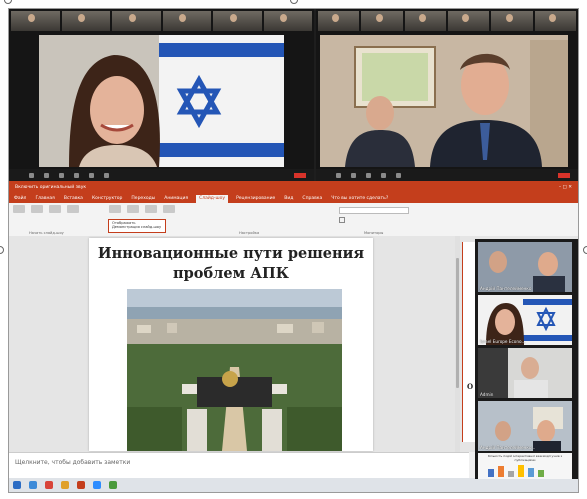 The width and height of the screenshot is (587, 499). Describe the element at coordinates (97, 485) in the screenshot. I see `zoom-icon` at that location.